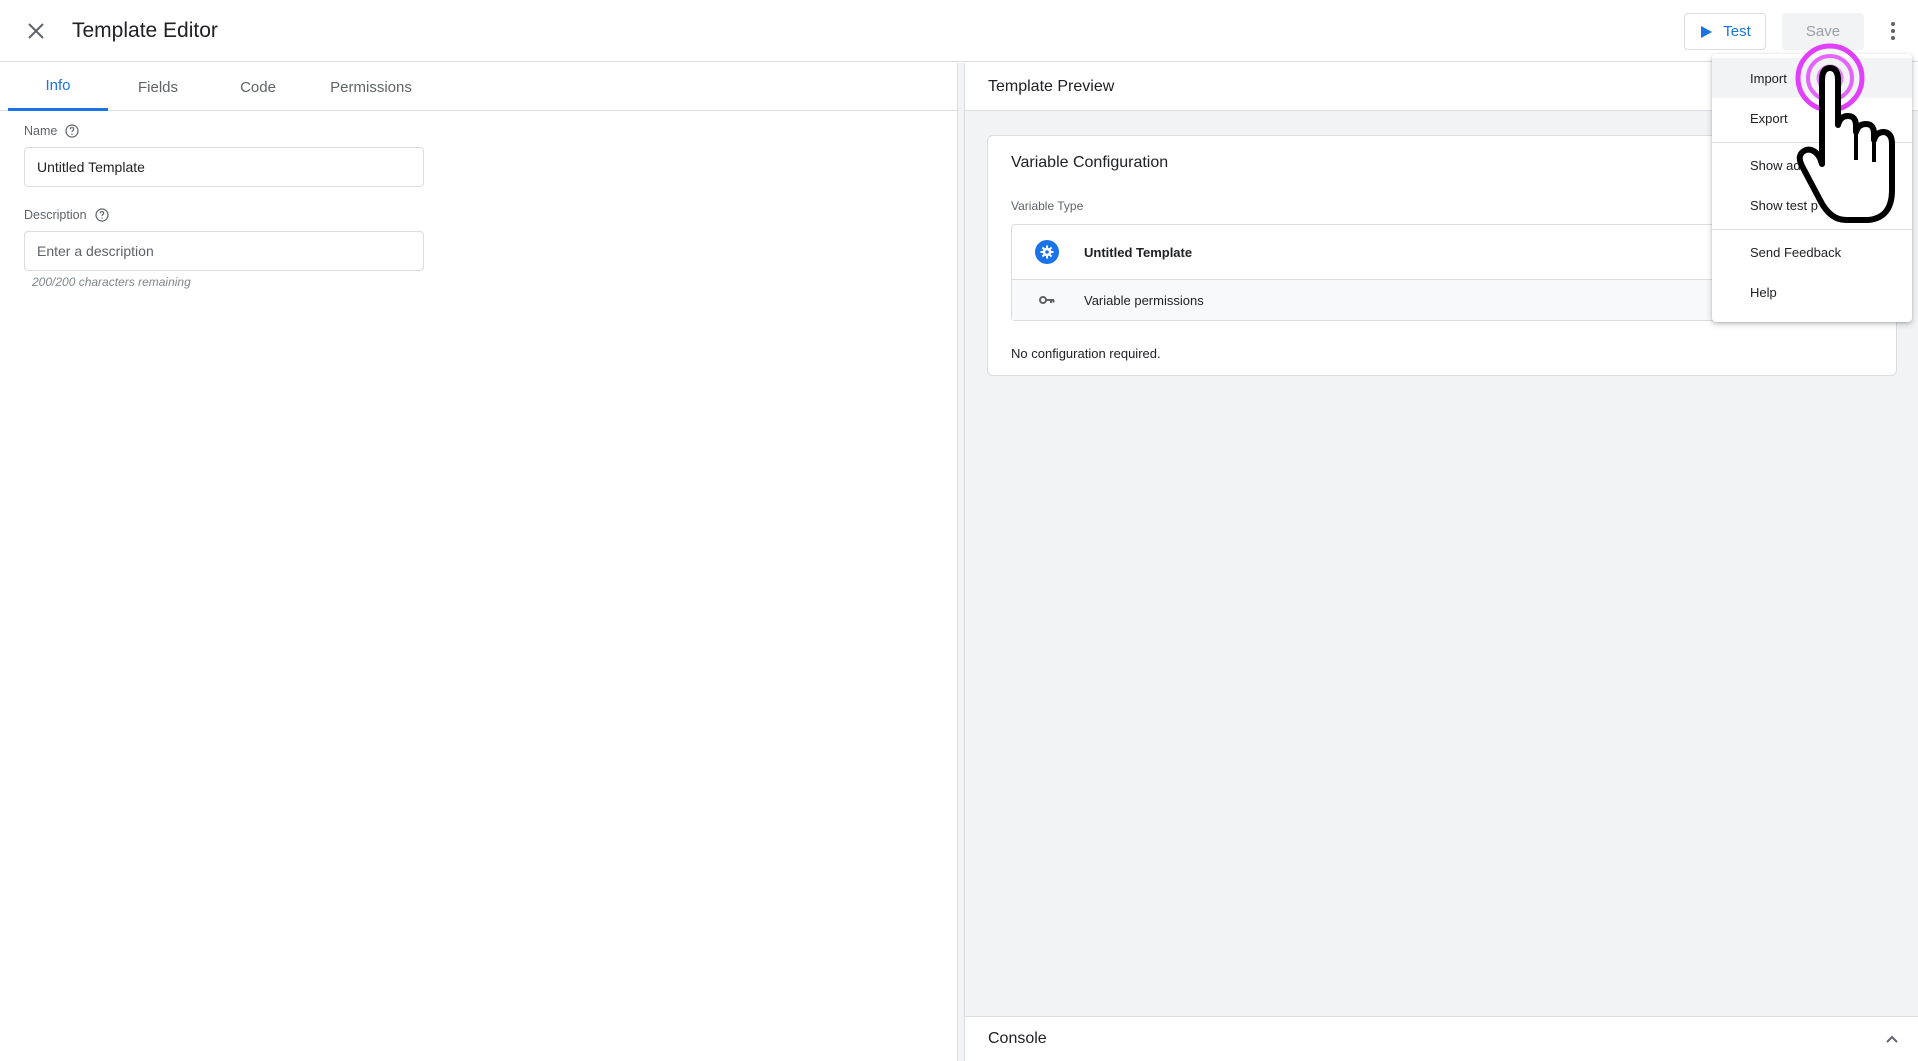  Describe the element at coordinates (1090, 162) in the screenshot. I see `config-title: Variable Configuration` at that location.